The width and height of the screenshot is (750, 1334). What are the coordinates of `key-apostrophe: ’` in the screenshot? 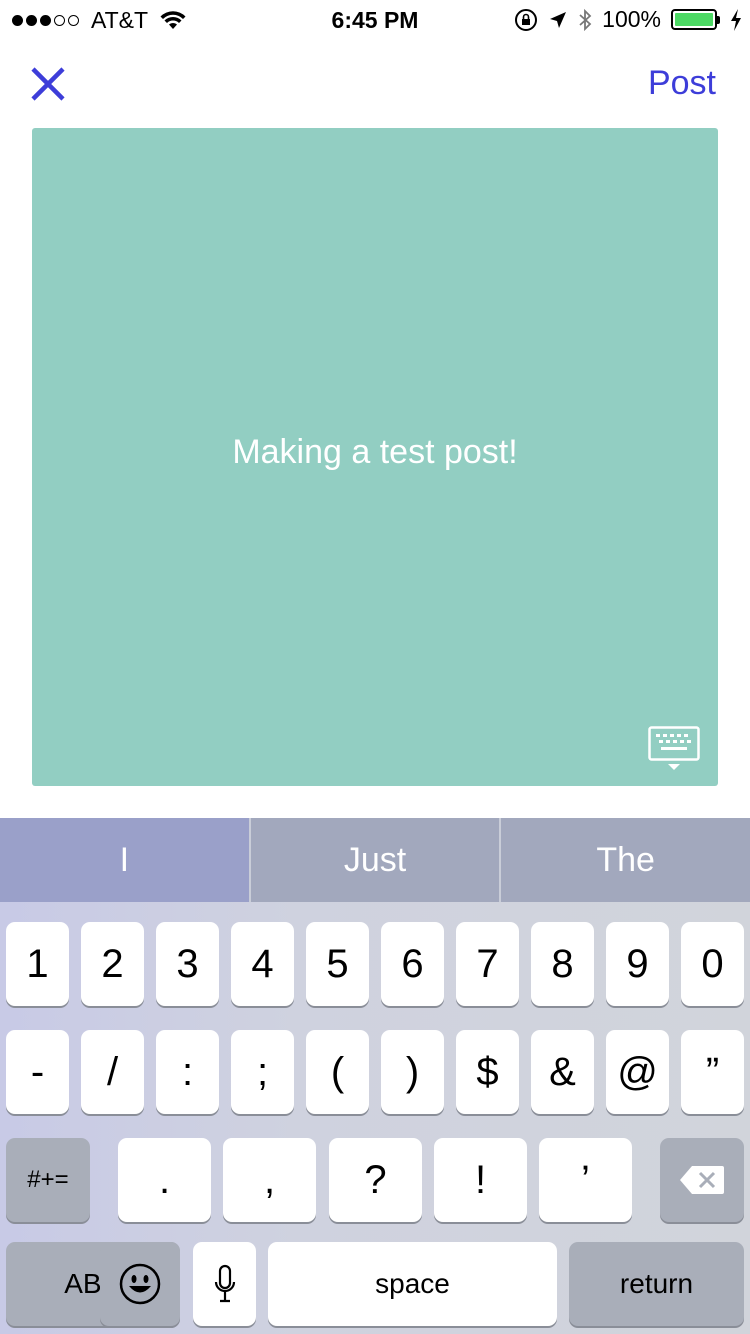 It's located at (585, 1180).